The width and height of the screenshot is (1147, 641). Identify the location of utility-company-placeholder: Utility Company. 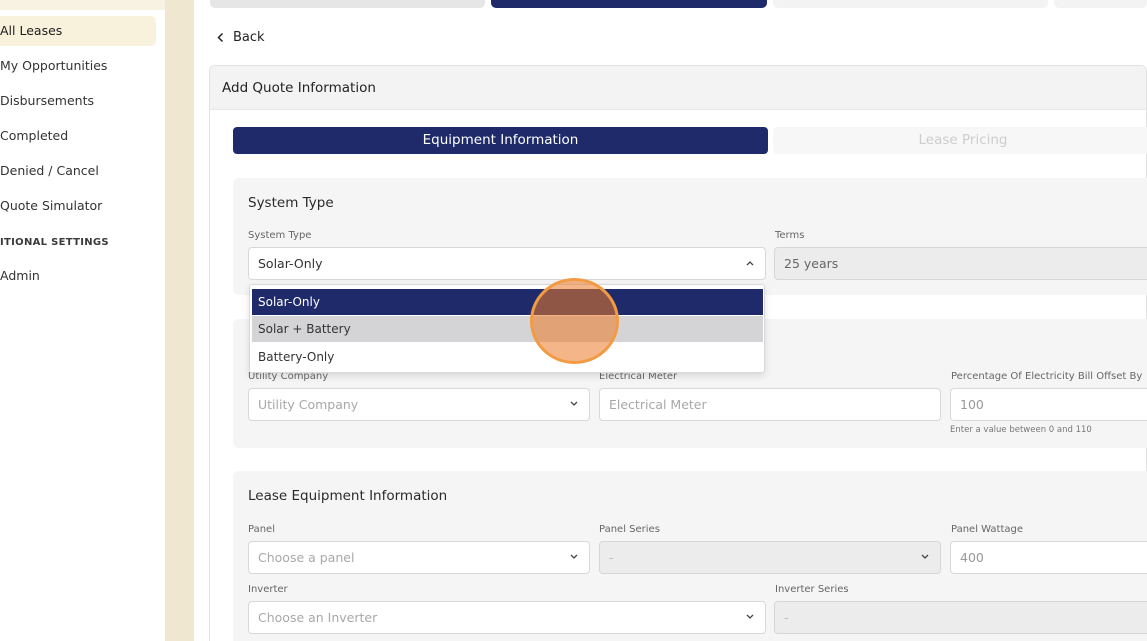
(308, 404).